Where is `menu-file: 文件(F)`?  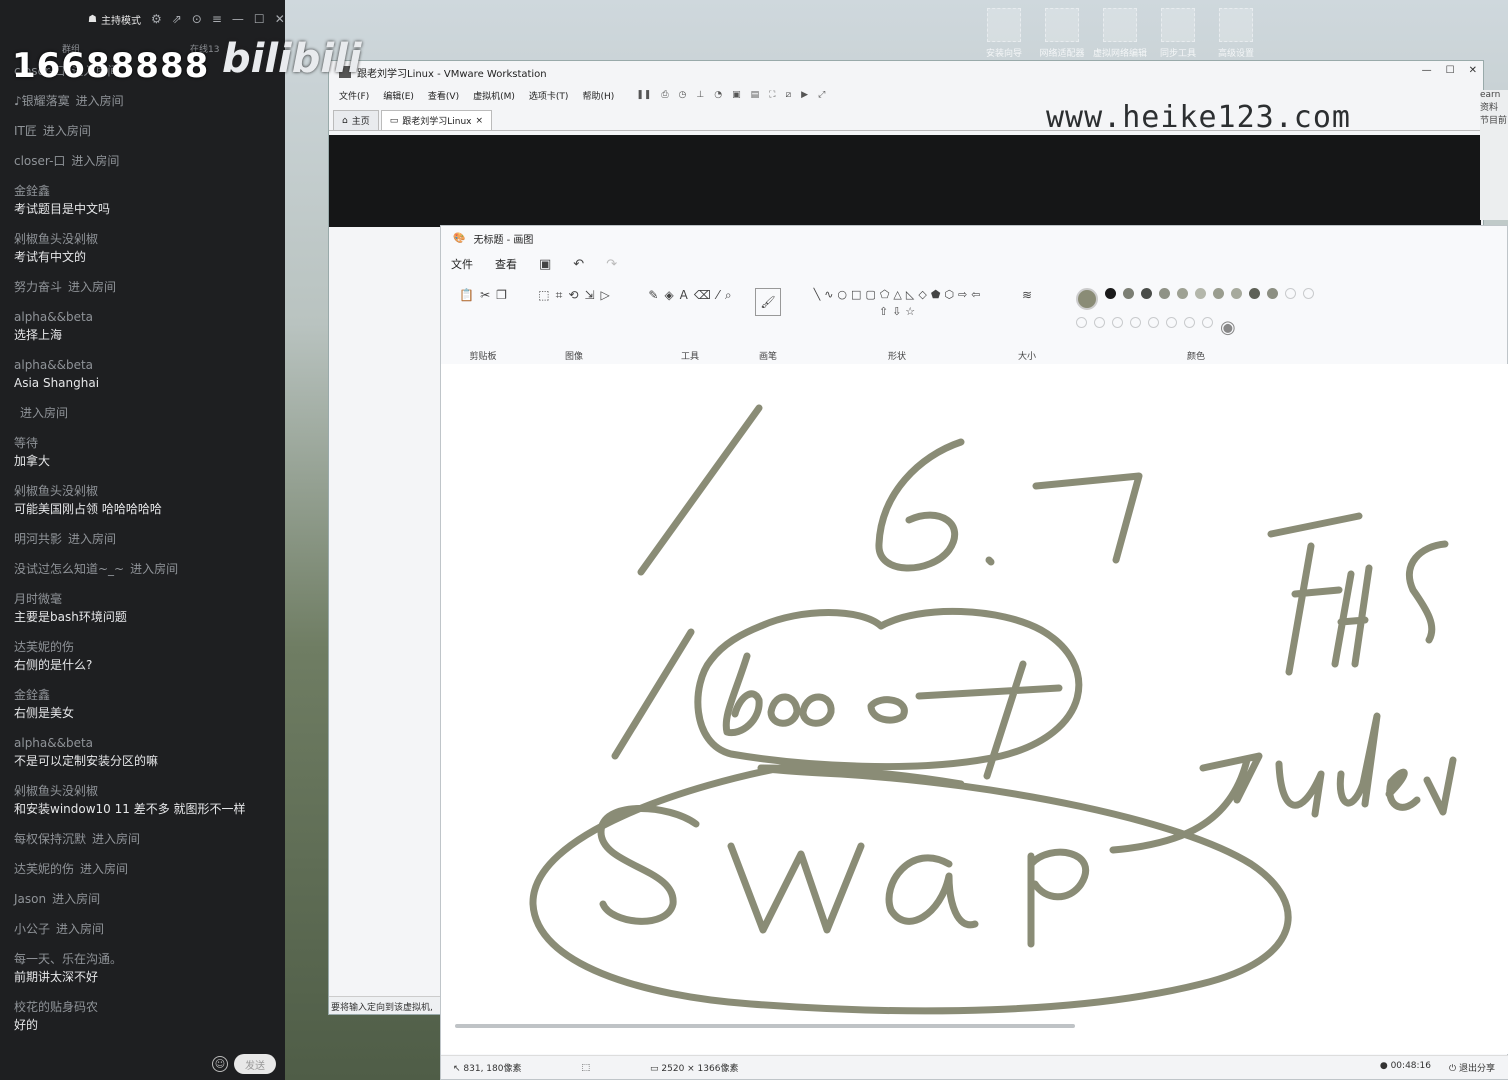
menu-file: 文件(F) is located at coordinates (354, 95).